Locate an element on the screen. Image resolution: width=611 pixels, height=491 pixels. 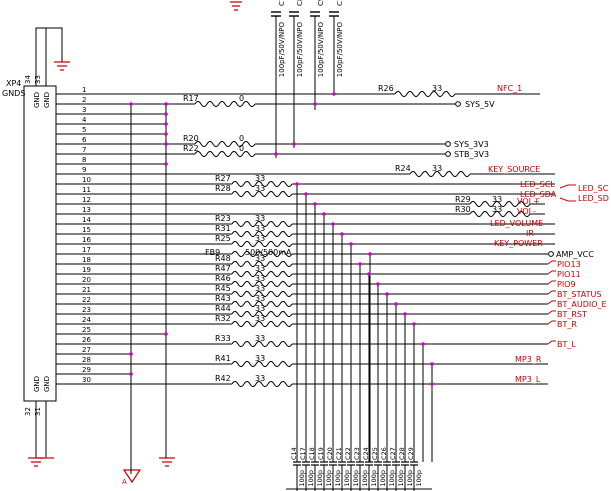
resistor-r22 is located at coordinates (225, 154).